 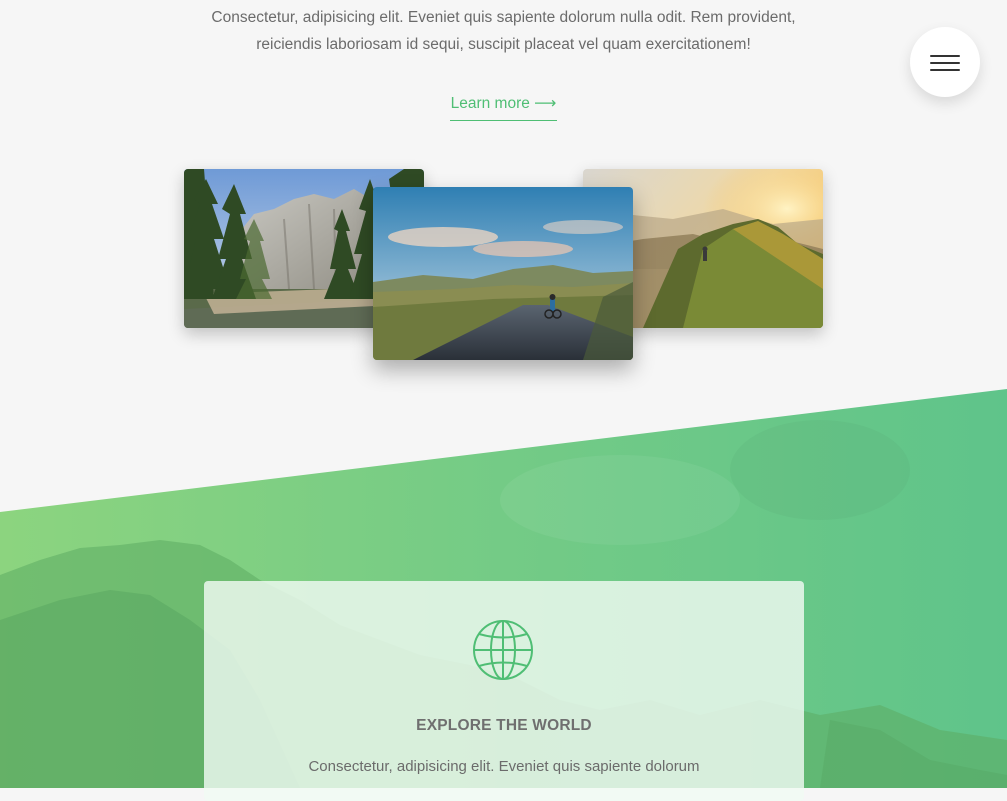 I want to click on globe-icon, so click(x=503, y=650).